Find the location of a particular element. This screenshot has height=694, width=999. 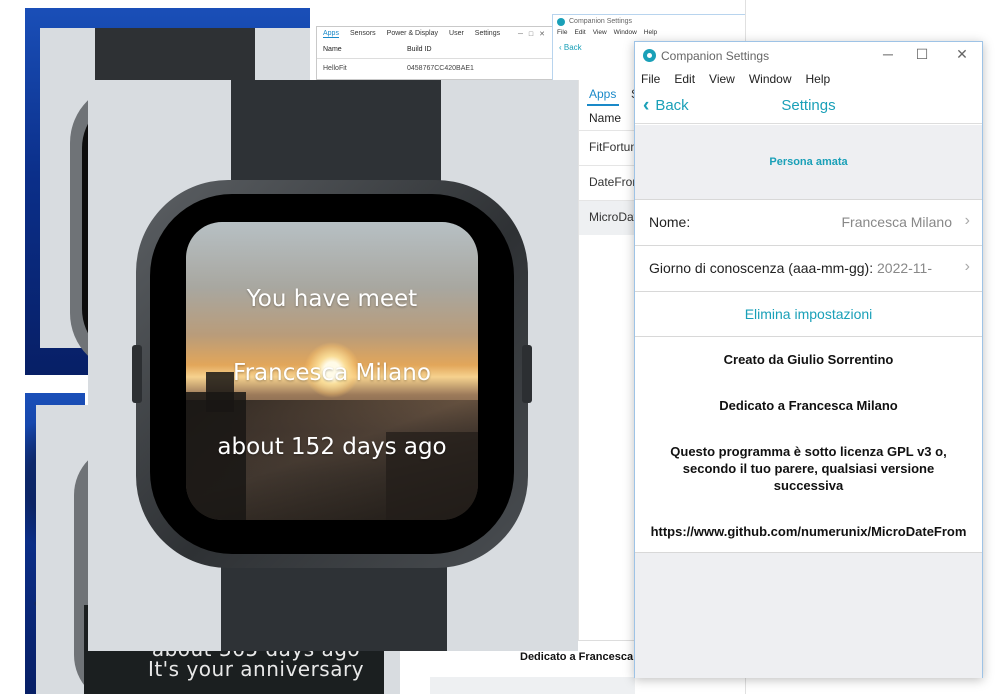

watch-line-2: Francesca Milano is located at coordinates (332, 373).